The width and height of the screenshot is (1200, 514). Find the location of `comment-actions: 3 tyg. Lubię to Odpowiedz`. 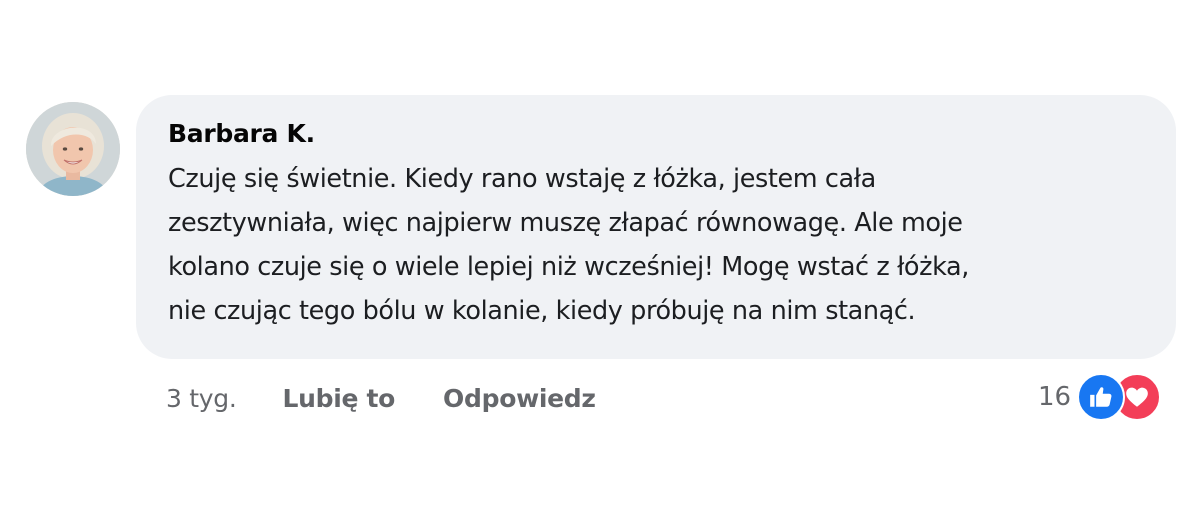

comment-actions: 3 tyg. Lubię to Odpowiedz is located at coordinates (381, 398).